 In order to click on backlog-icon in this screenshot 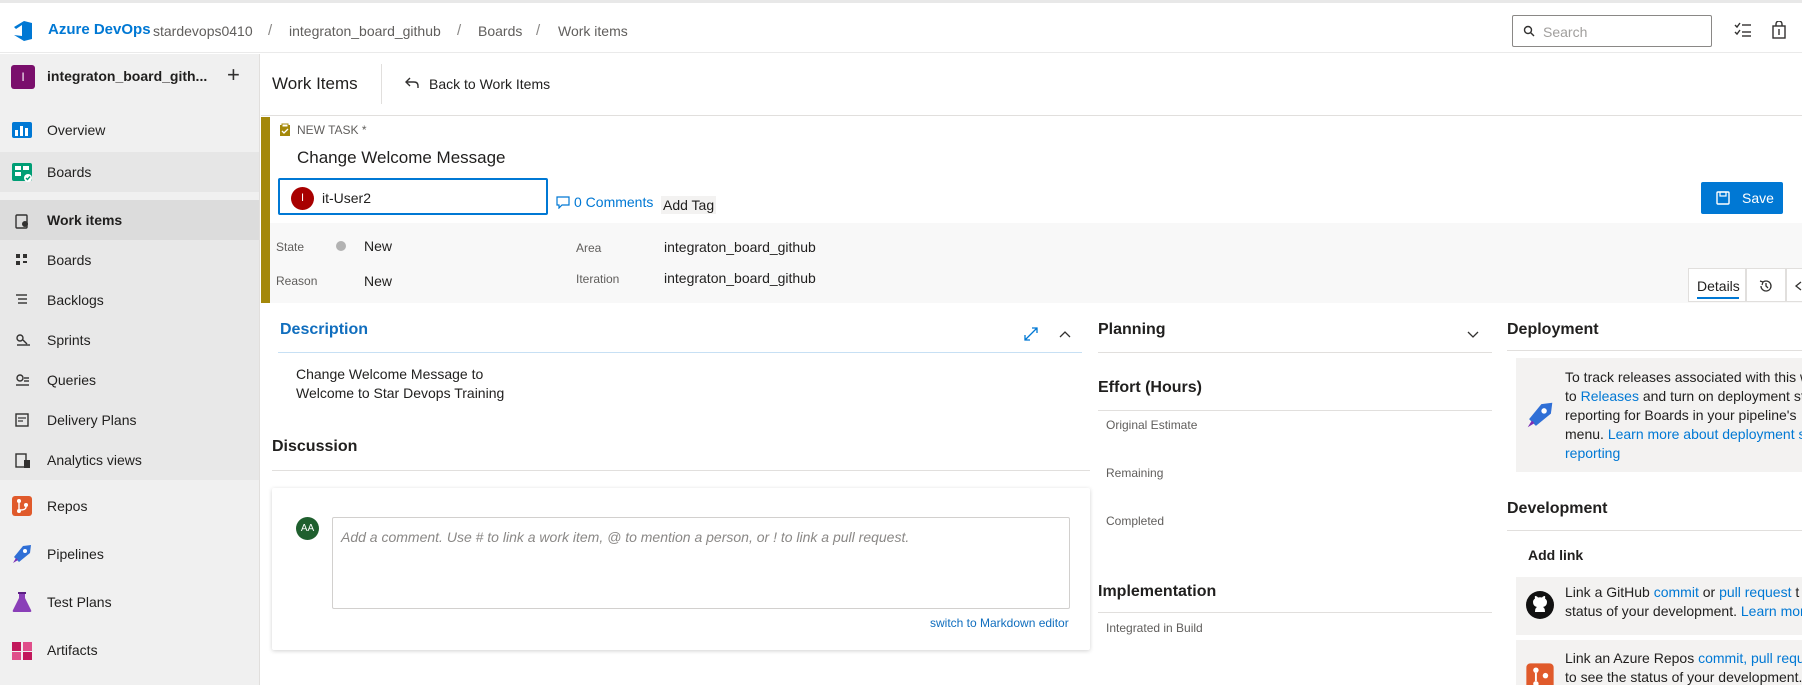, I will do `click(22, 300)`.